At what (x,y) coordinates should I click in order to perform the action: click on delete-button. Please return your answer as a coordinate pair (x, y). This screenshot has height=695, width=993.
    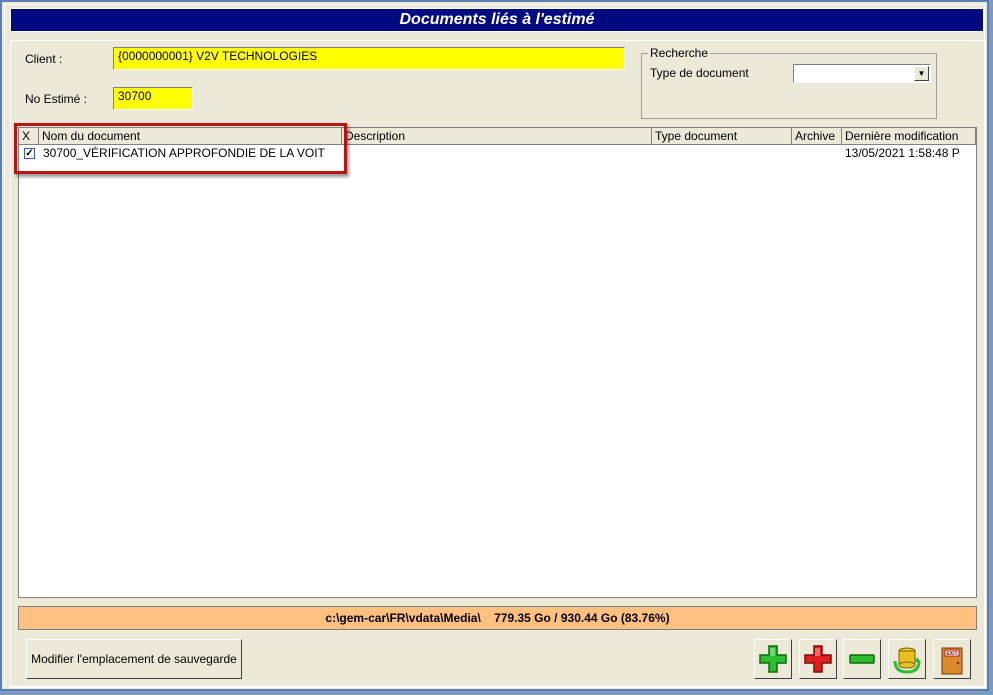
    Looking at the image, I should click on (818, 659).